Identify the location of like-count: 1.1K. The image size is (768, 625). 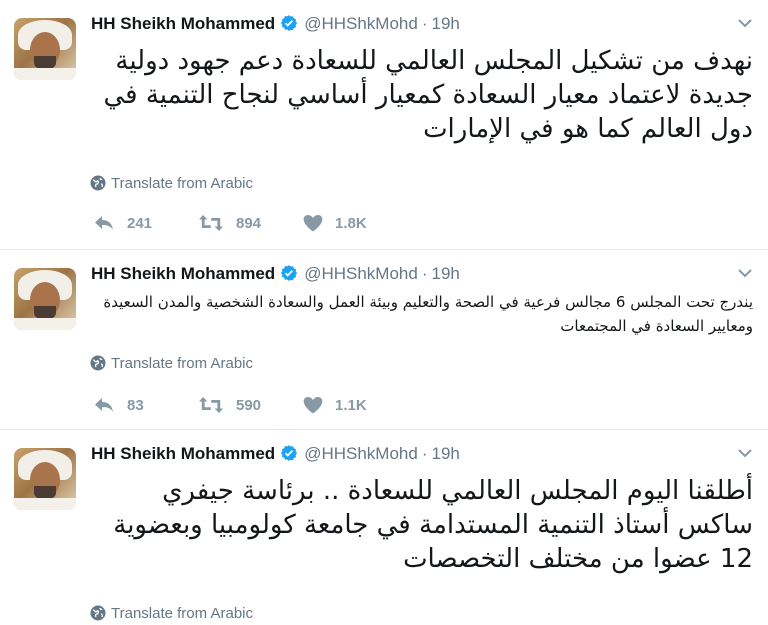
(351, 405).